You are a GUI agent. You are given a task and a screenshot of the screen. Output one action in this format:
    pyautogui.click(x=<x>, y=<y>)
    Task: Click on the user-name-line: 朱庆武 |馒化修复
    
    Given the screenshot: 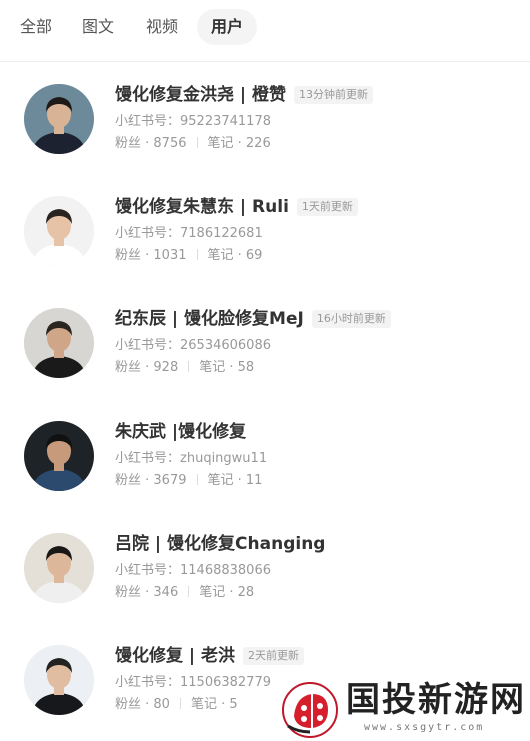 What is the action you would take?
    pyautogui.click(x=180, y=432)
    